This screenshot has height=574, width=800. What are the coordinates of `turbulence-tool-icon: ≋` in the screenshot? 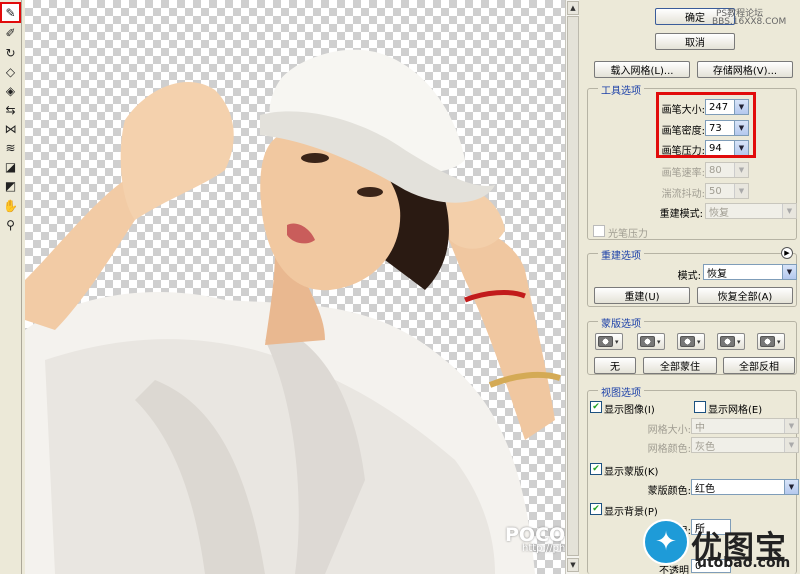 It's located at (10, 147).